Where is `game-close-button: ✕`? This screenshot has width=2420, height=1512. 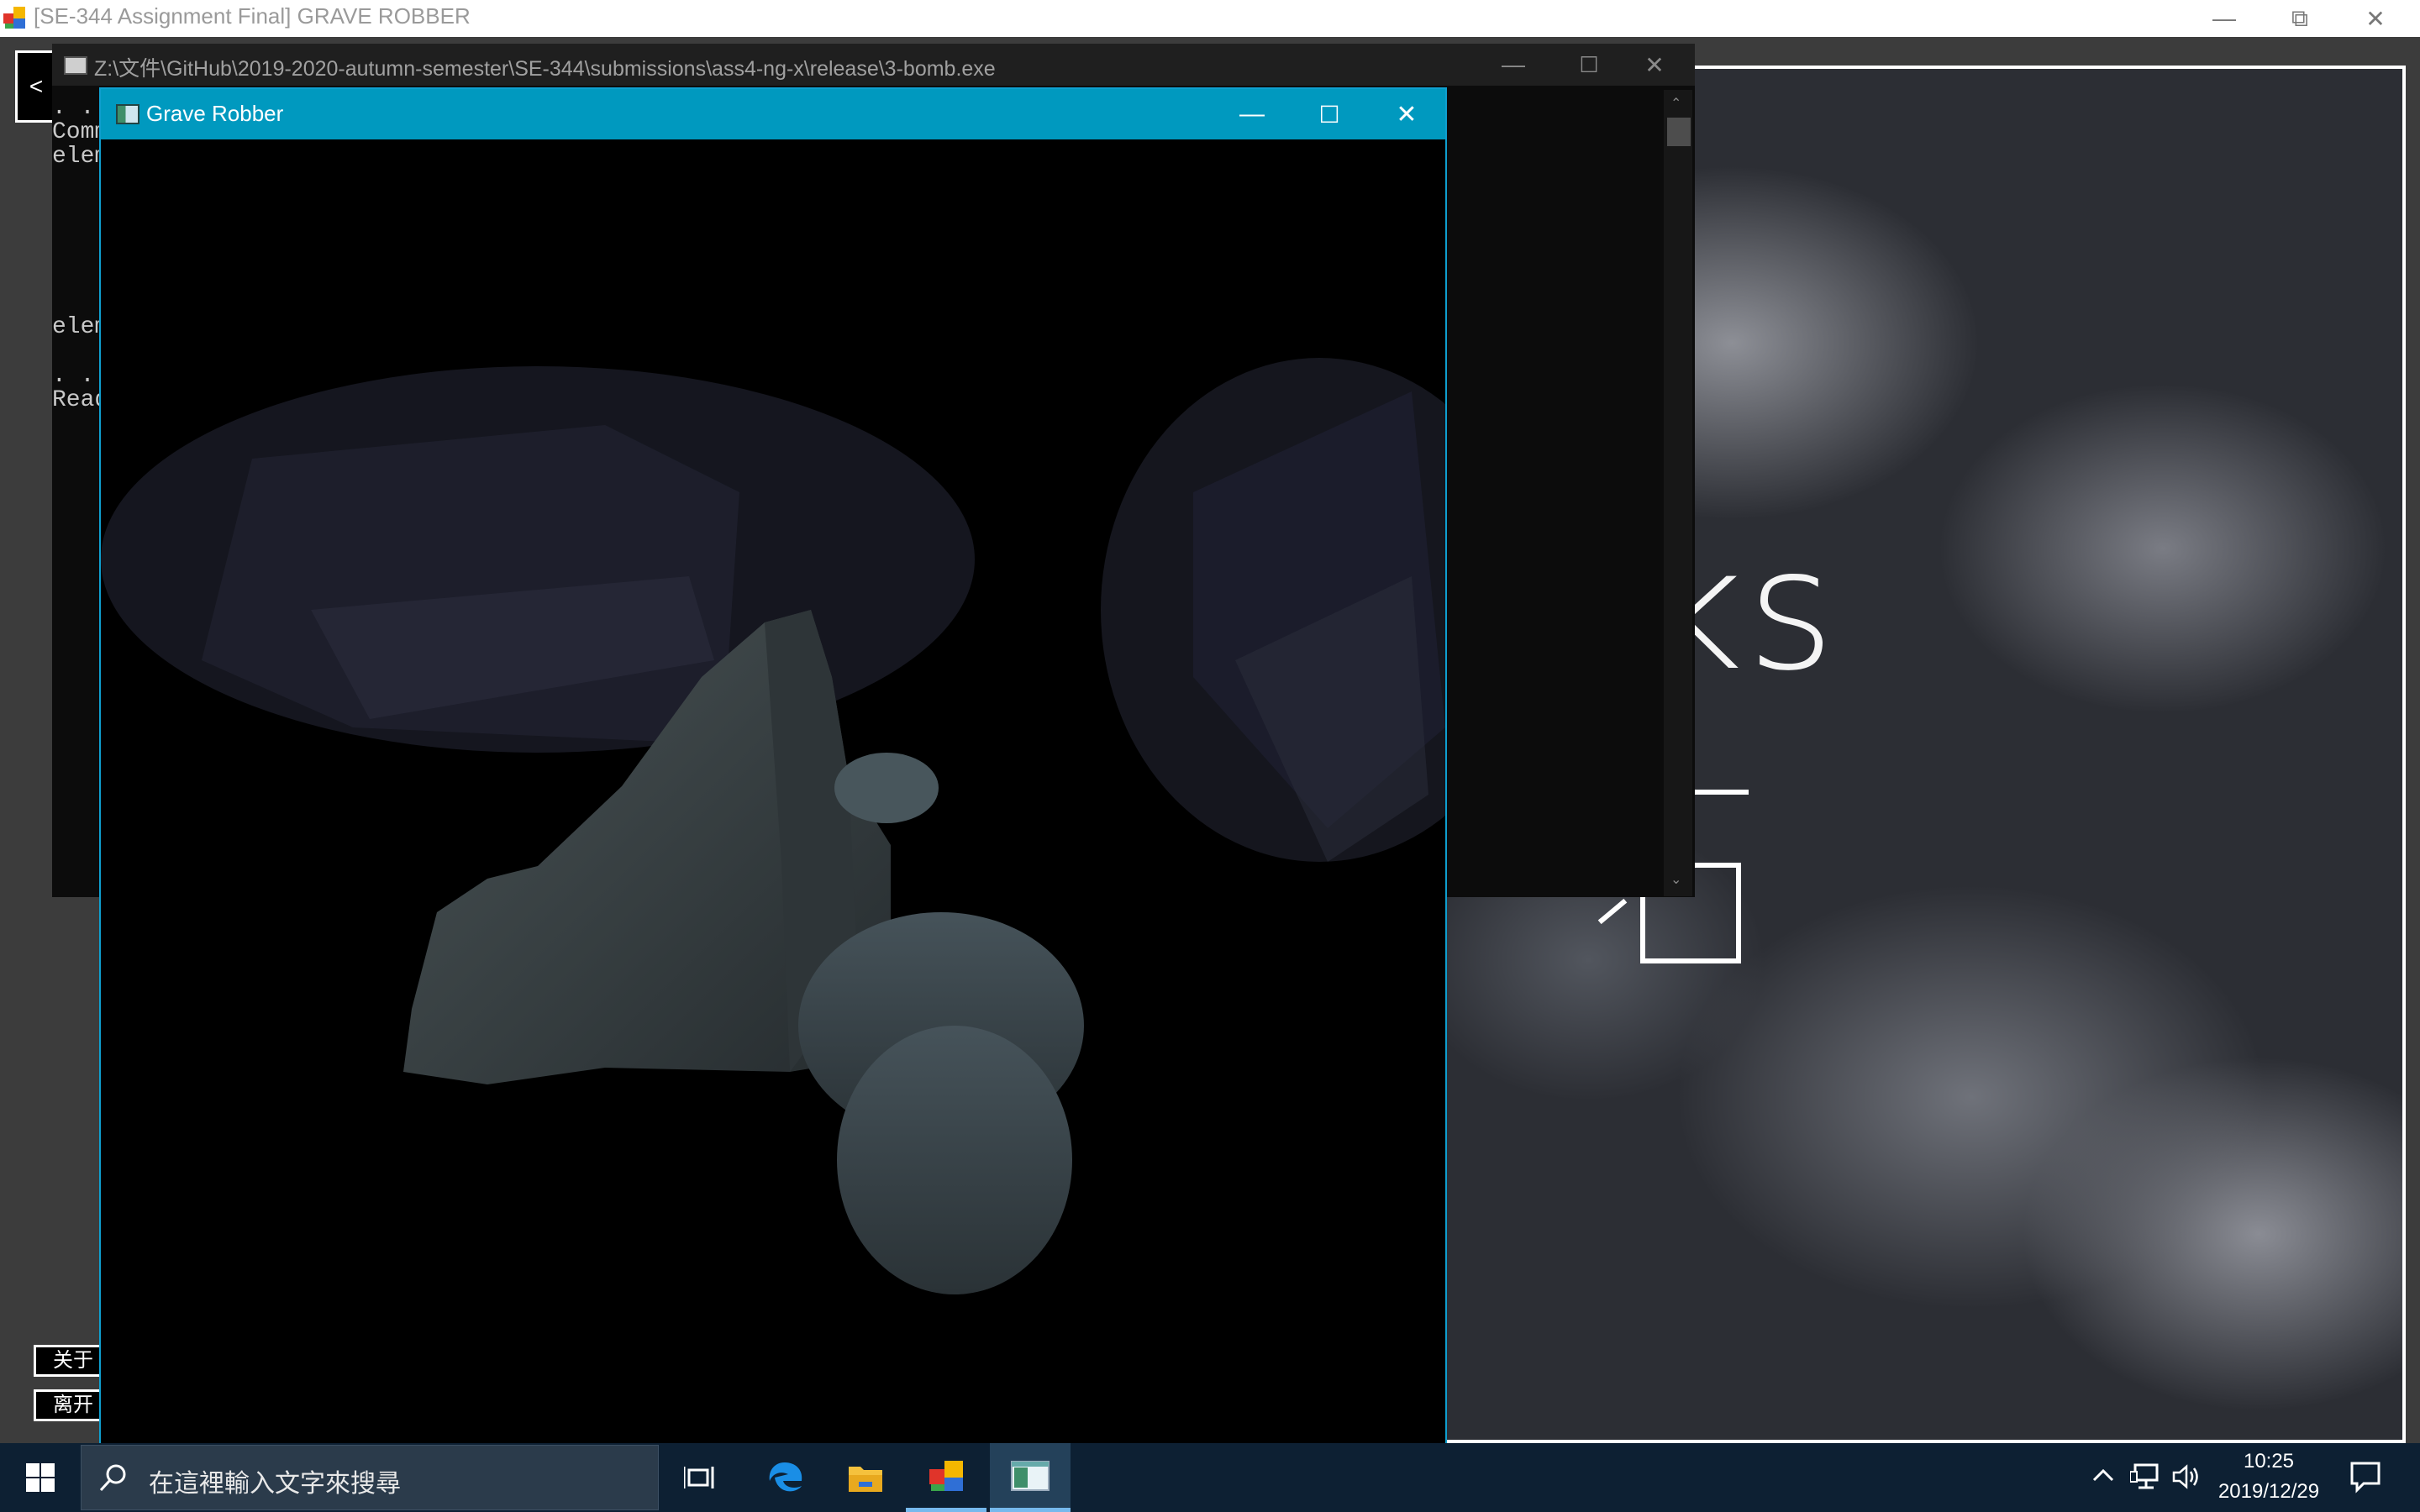
game-close-button: ✕ is located at coordinates (1407, 114).